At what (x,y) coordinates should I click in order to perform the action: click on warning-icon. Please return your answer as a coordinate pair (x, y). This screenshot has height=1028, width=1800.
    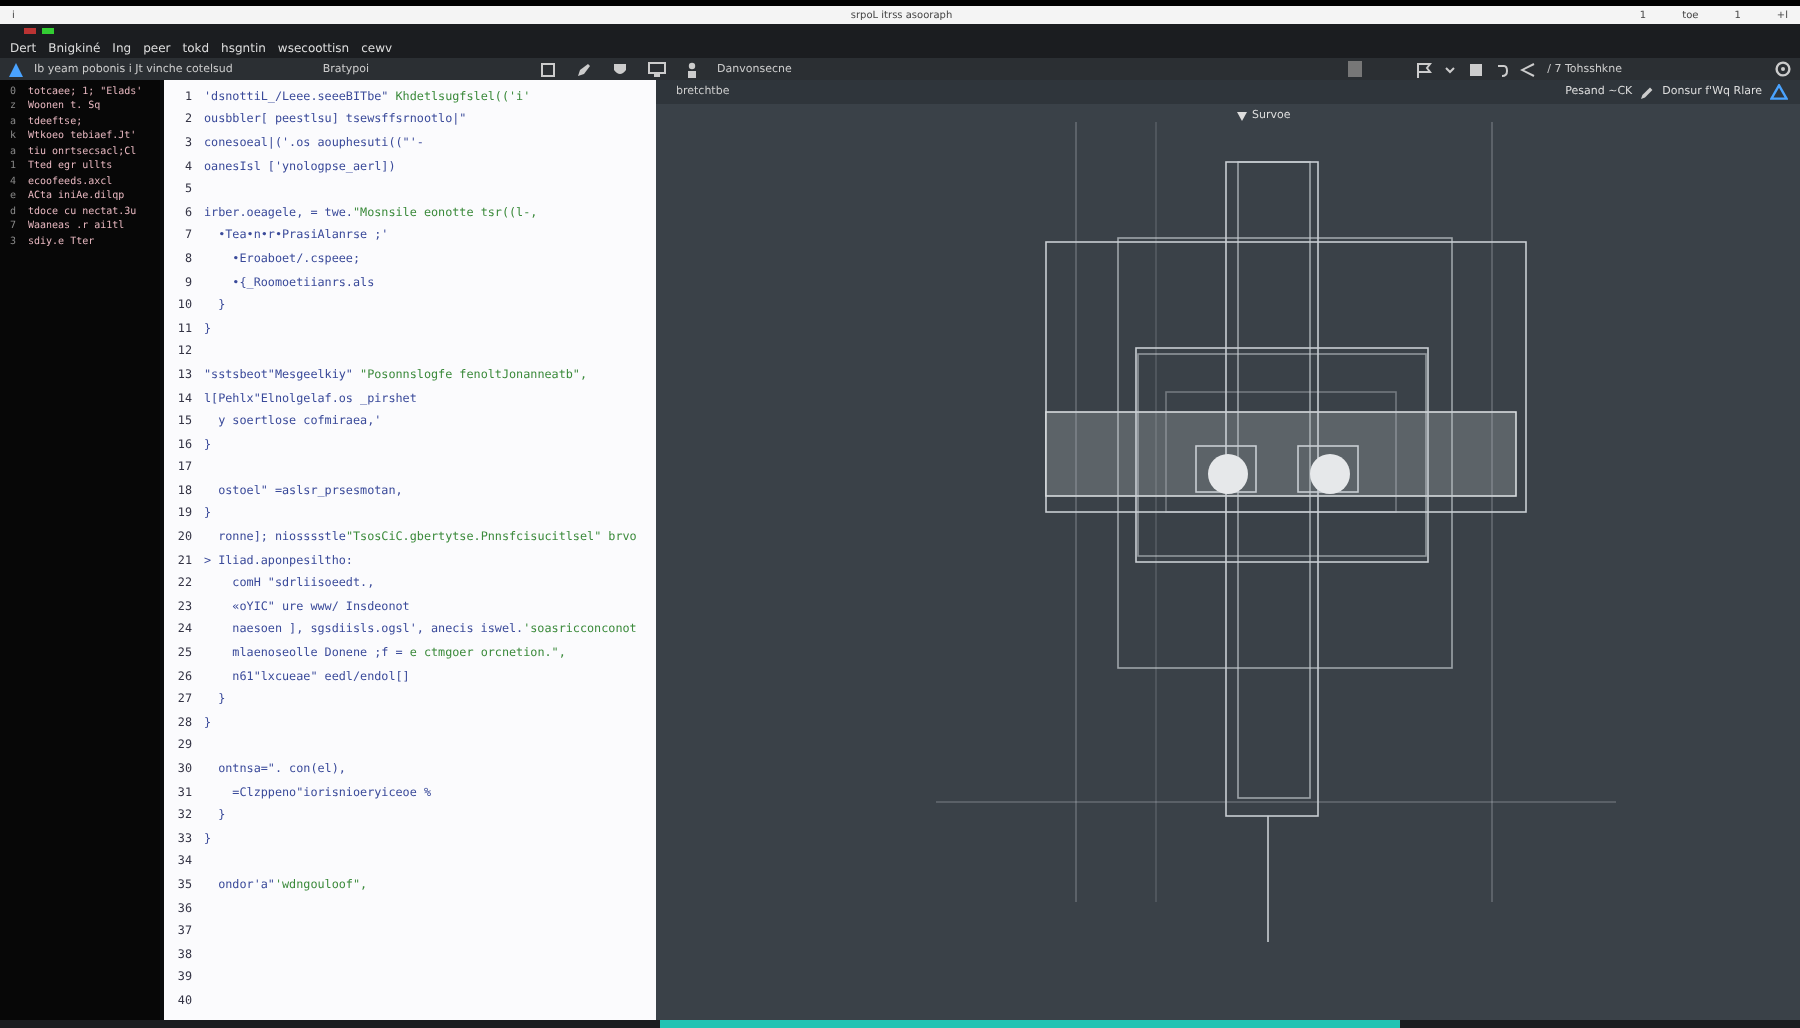
    Looking at the image, I should click on (1779, 92).